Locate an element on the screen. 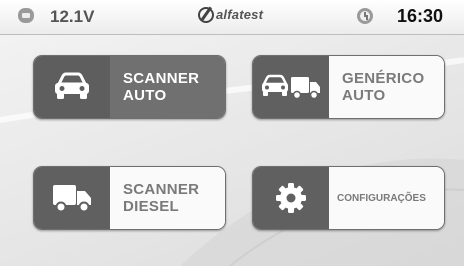  logo-mark-icon is located at coordinates (206, 15).